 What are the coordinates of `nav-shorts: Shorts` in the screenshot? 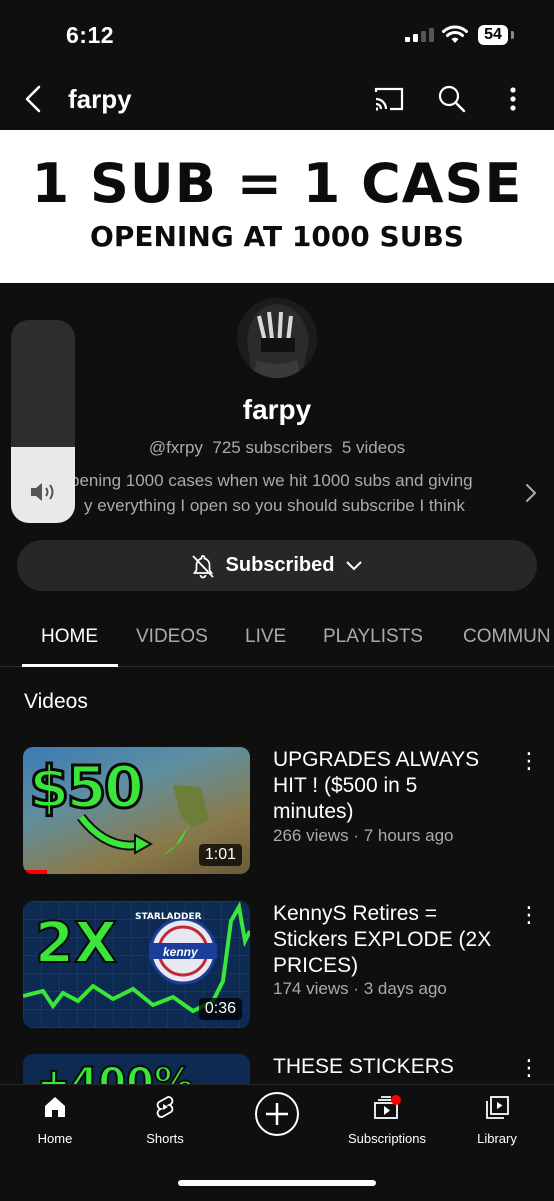 It's located at (165, 1120).